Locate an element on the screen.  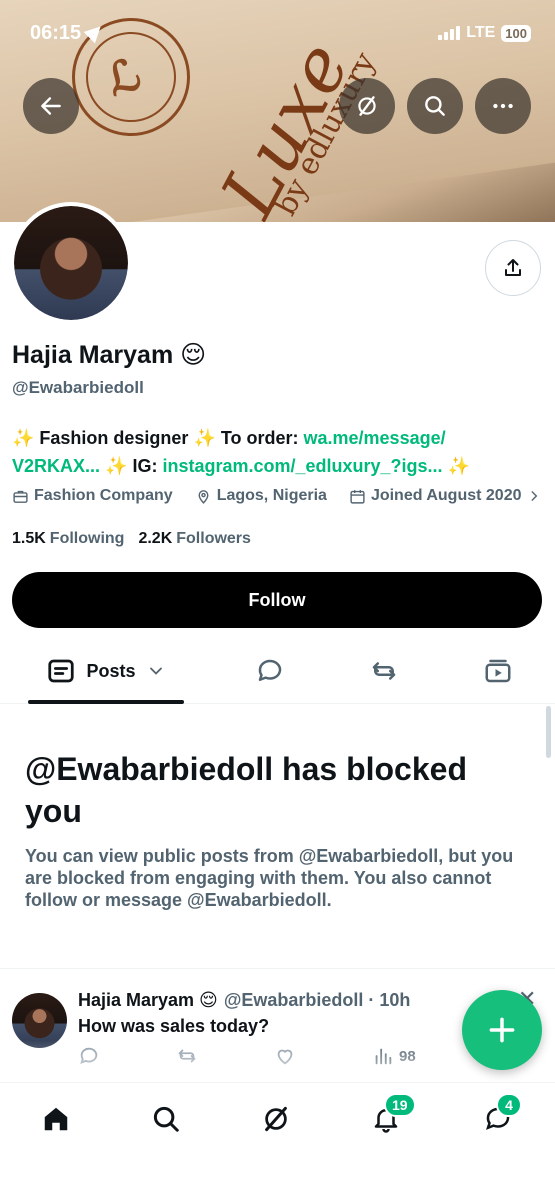
back-button is located at coordinates (51, 106).